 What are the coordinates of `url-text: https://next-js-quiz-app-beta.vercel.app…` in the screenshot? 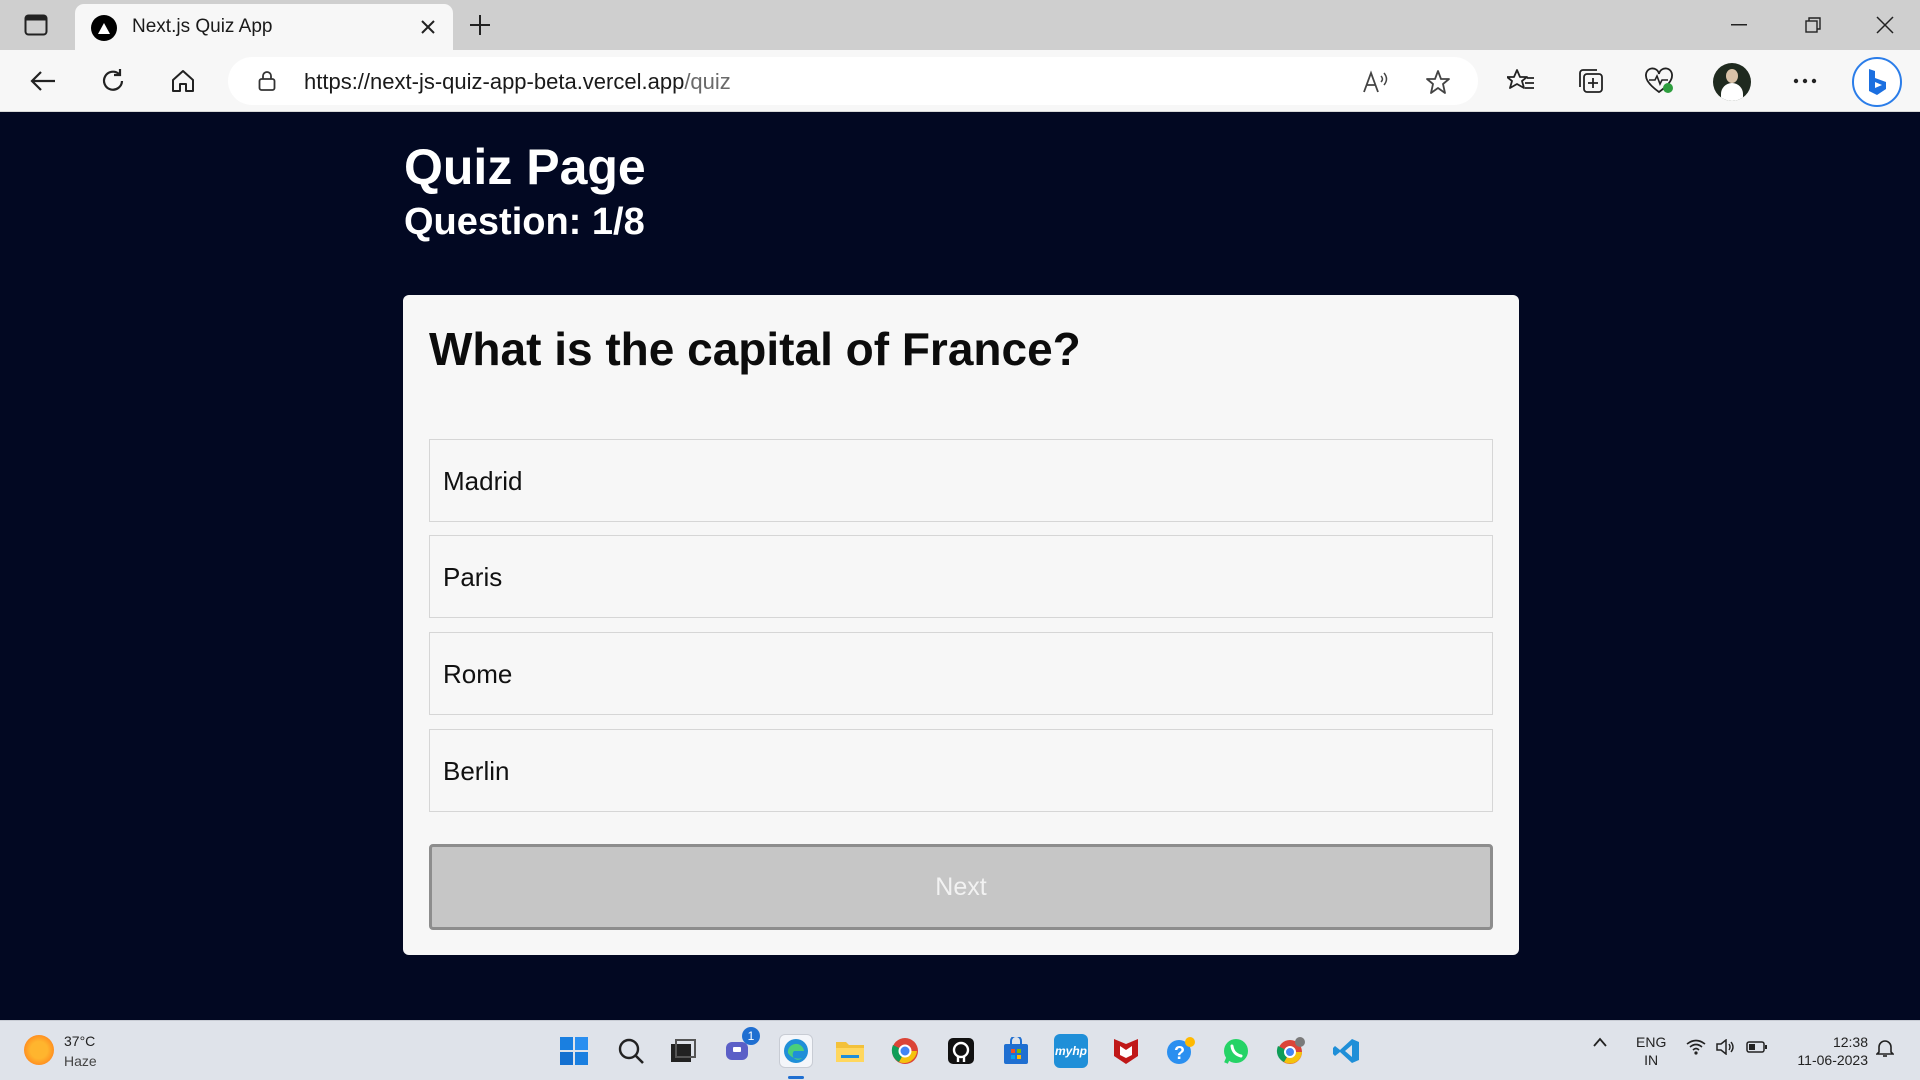 It's located at (517, 82).